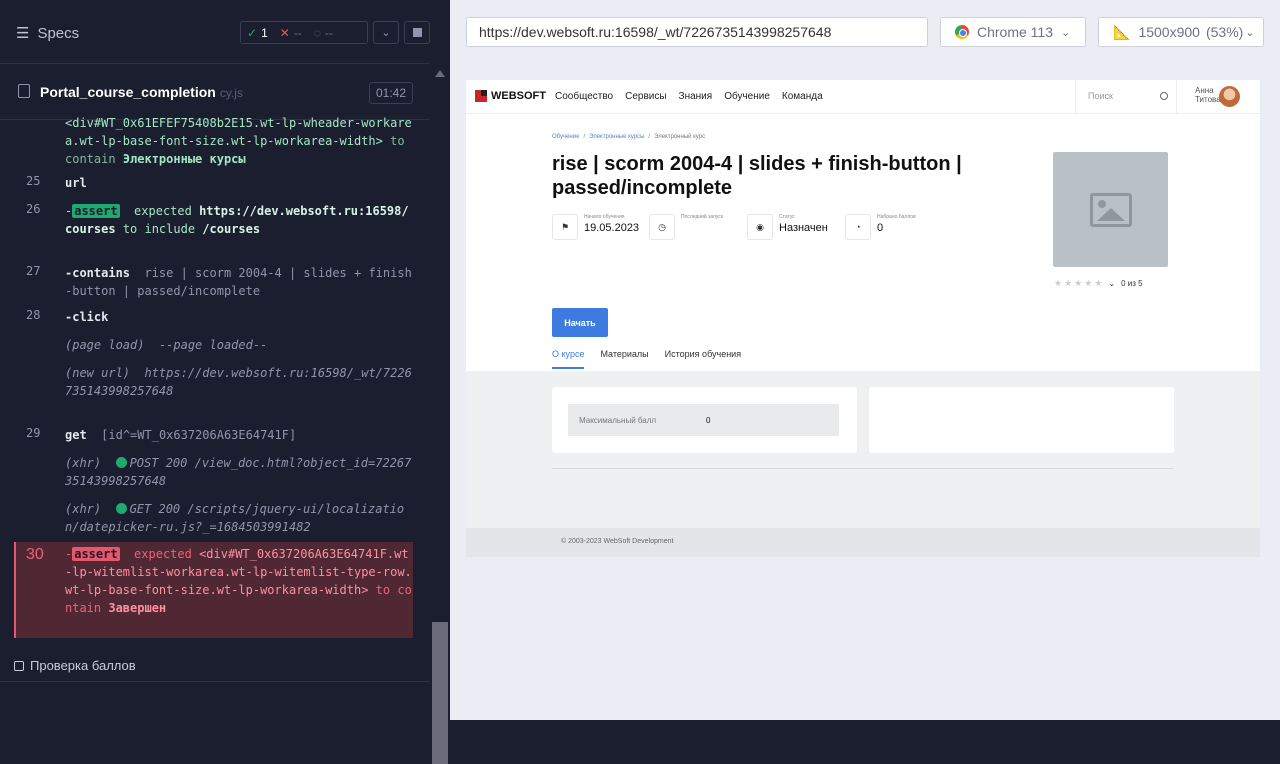  I want to click on suite-row: Проверка баллов, so click(214, 666).